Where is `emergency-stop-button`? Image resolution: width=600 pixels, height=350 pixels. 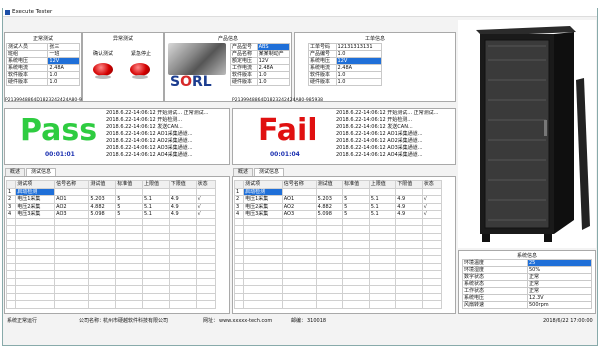 emergency-stop-button is located at coordinates (140, 71).